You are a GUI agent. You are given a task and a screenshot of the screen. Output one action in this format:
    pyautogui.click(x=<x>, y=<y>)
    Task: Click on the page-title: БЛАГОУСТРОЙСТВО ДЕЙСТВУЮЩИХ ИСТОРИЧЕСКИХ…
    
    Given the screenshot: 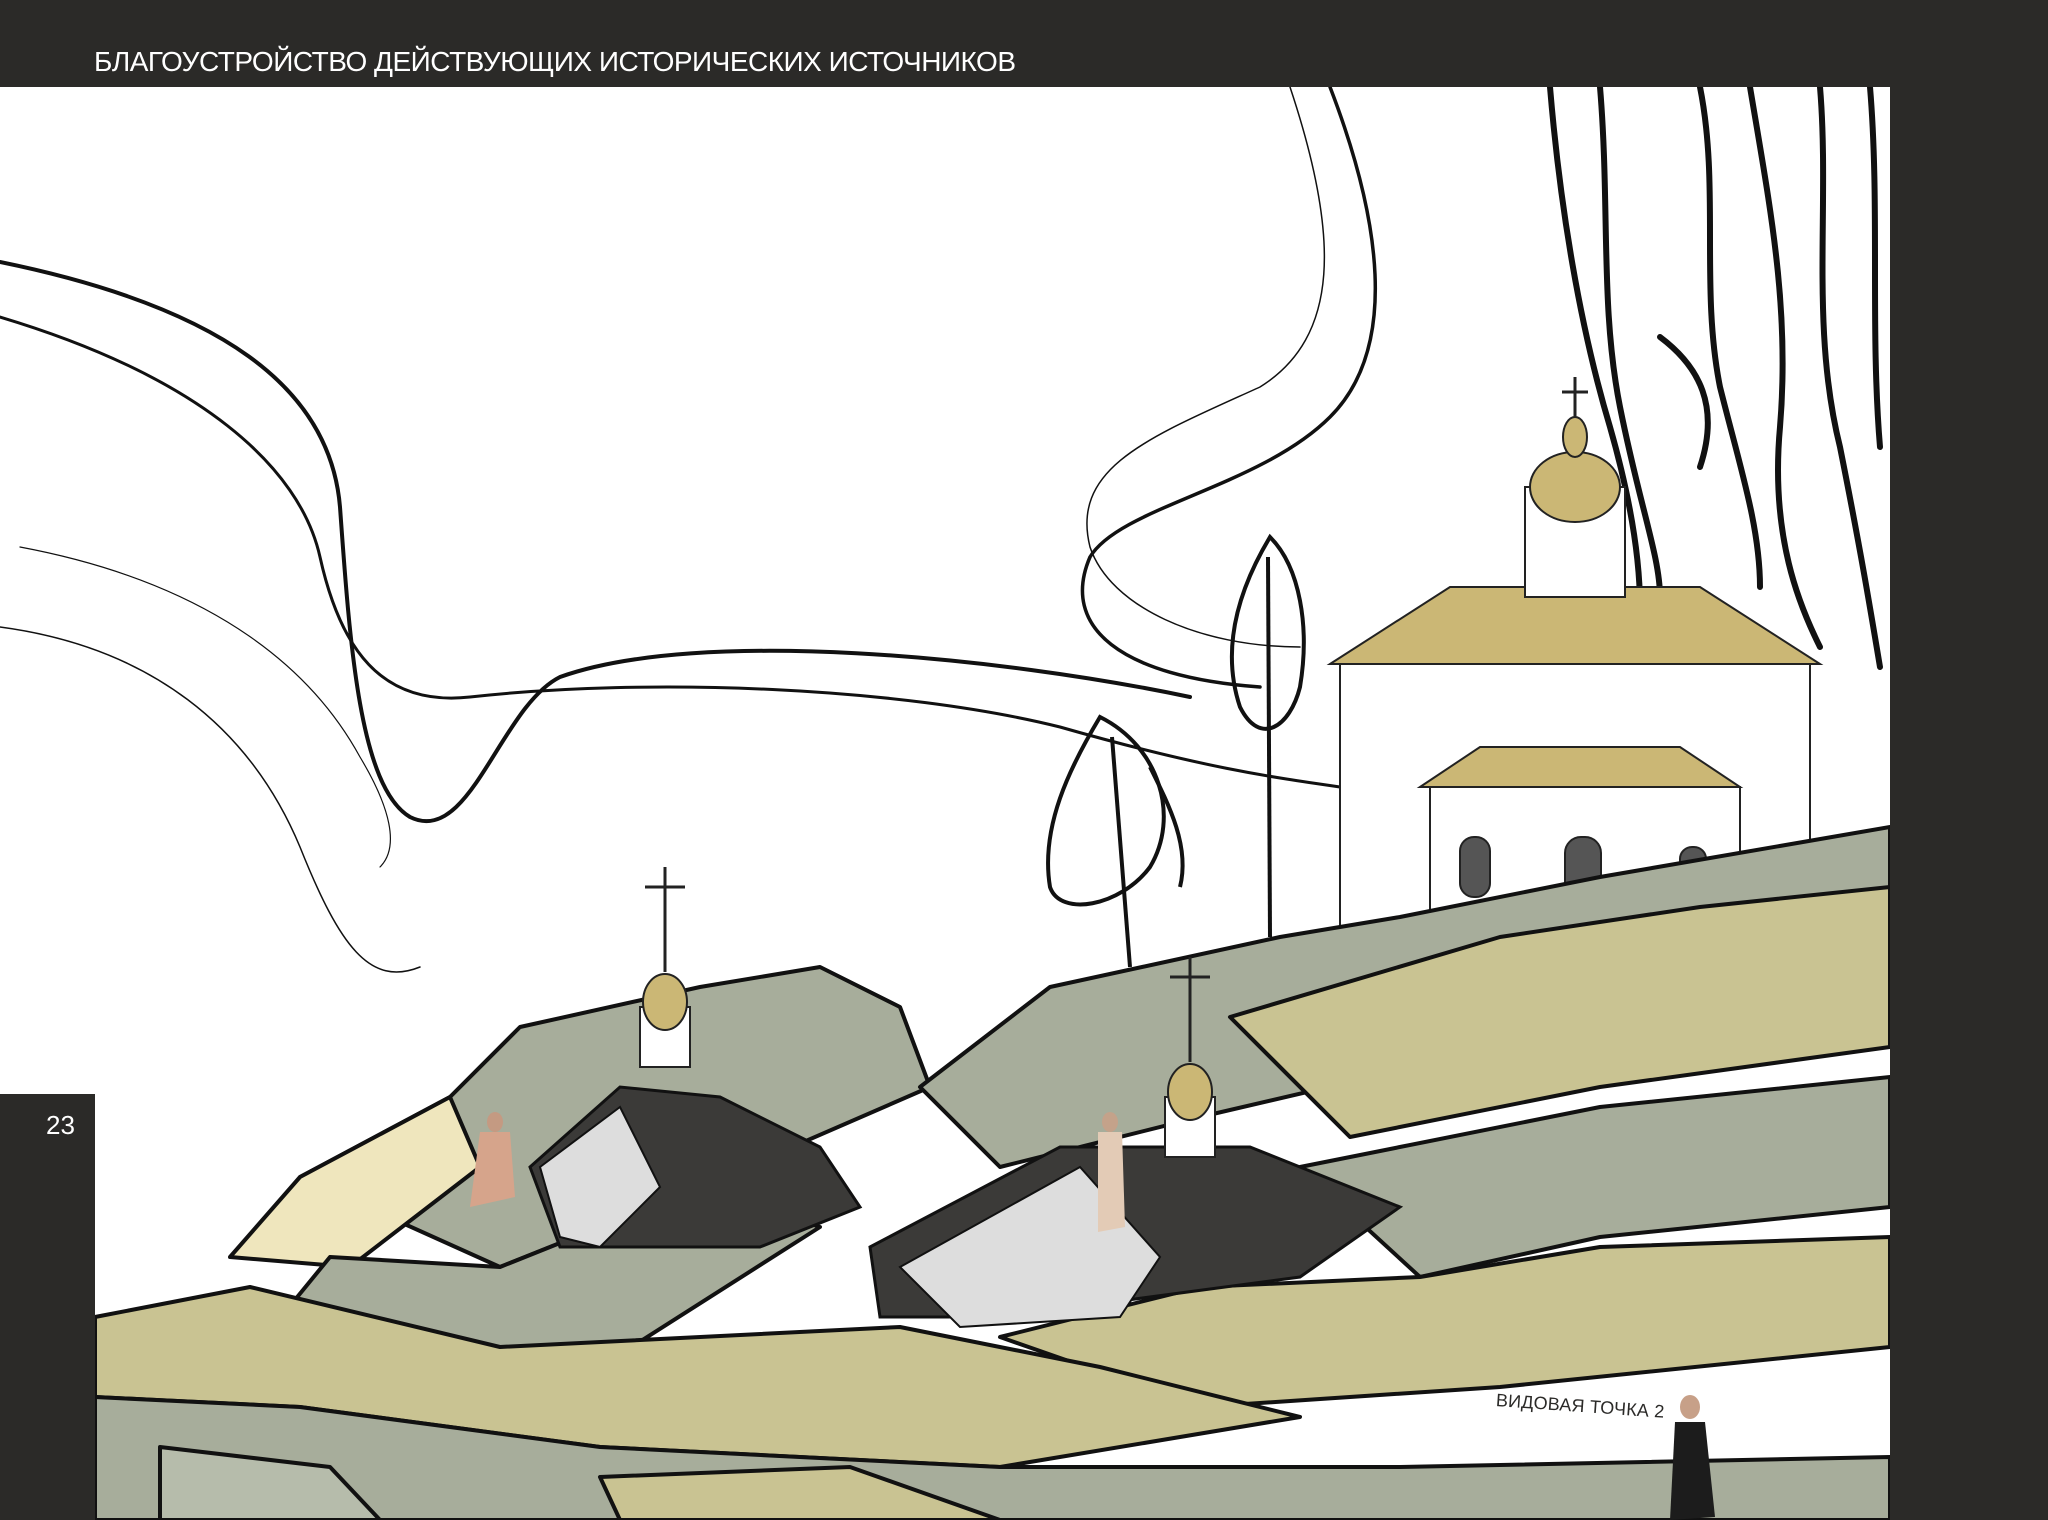 What is the action you would take?
    pyautogui.click(x=555, y=61)
    